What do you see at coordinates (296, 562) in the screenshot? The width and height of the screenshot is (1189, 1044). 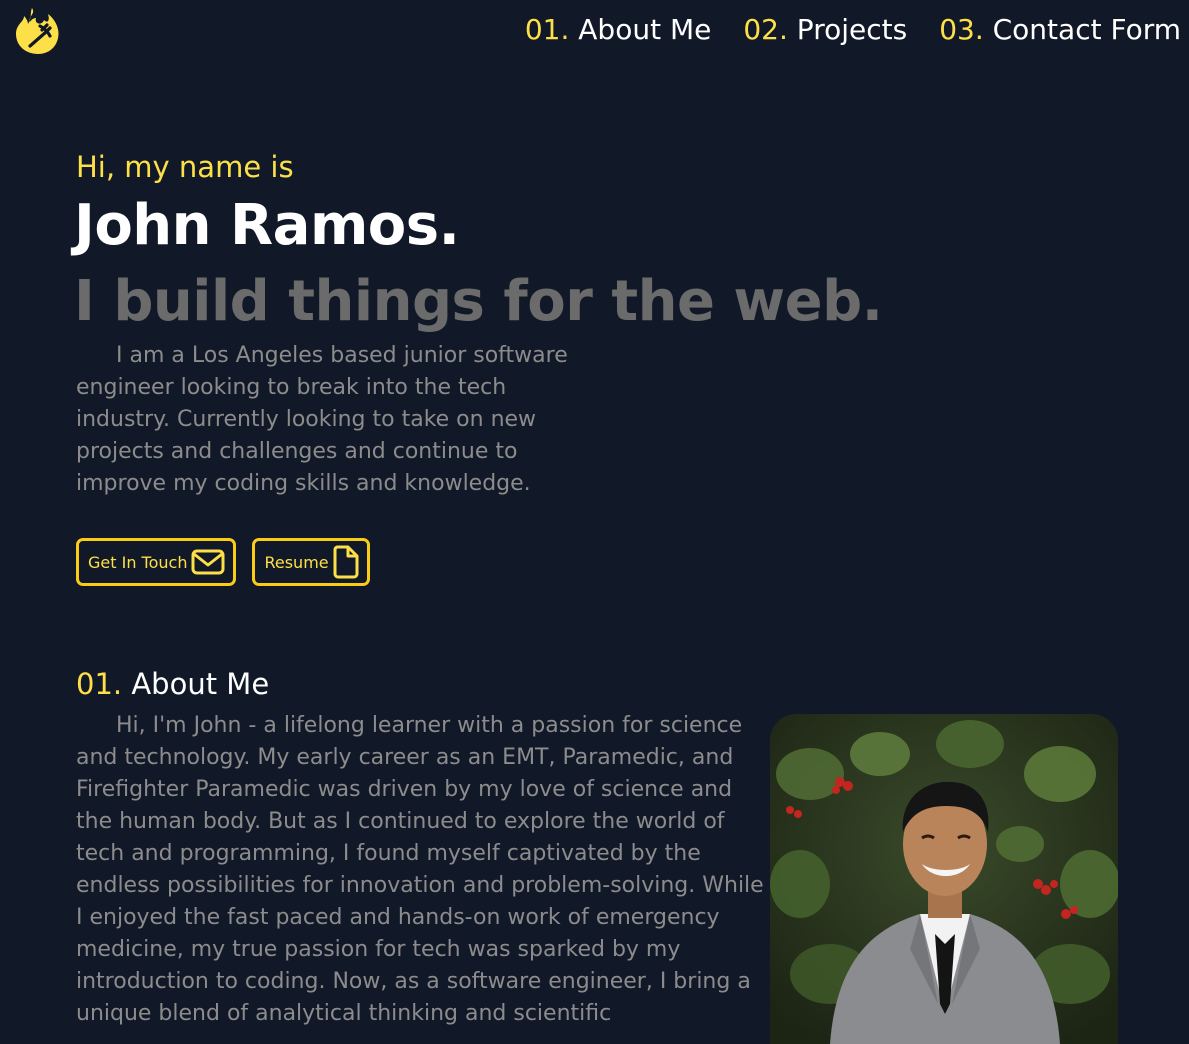 I see `resume-label: Resume` at bounding box center [296, 562].